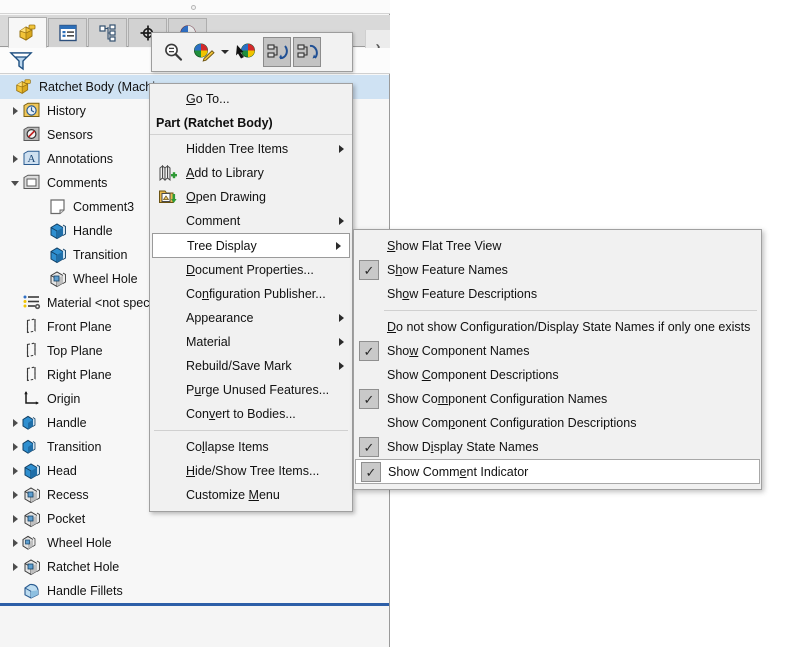 This screenshot has width=811, height=647. What do you see at coordinates (251, 447) in the screenshot?
I see `menu-item-collapse-items: Collapse Items` at bounding box center [251, 447].